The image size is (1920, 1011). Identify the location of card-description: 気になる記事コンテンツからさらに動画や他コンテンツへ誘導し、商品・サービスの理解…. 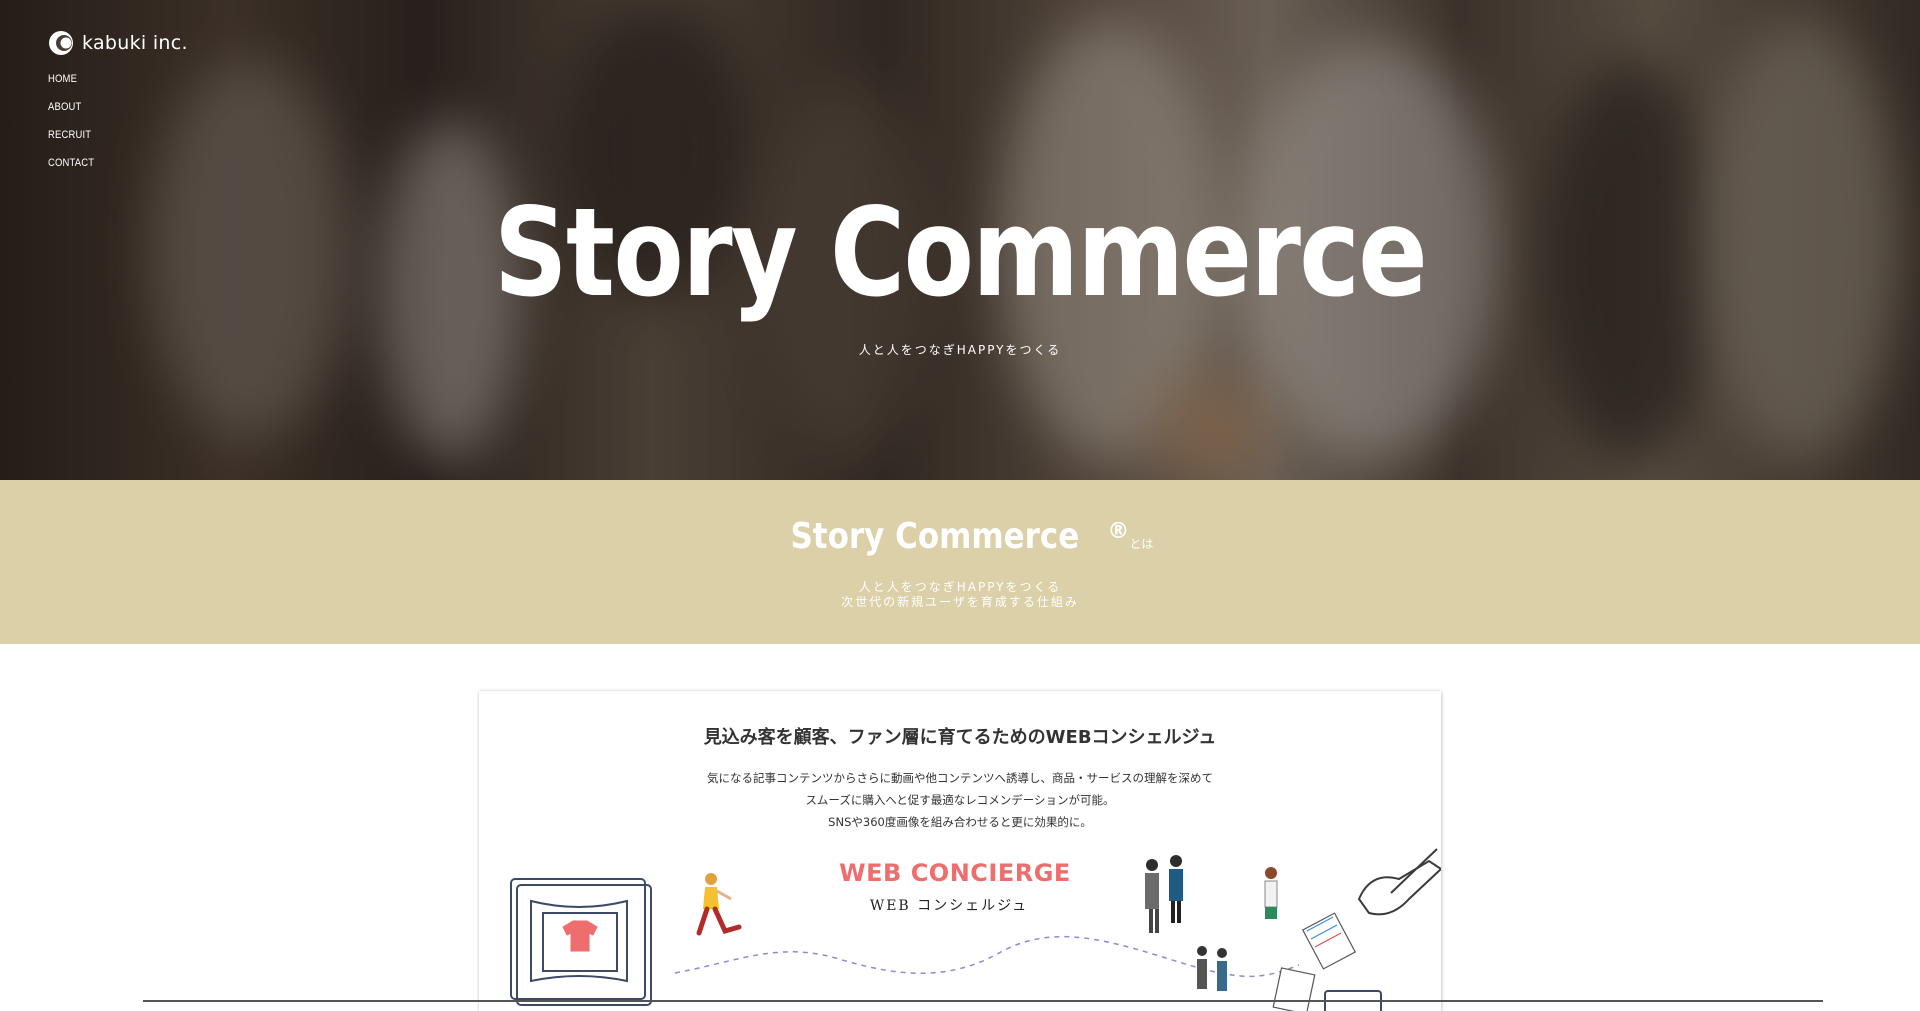
(960, 800).